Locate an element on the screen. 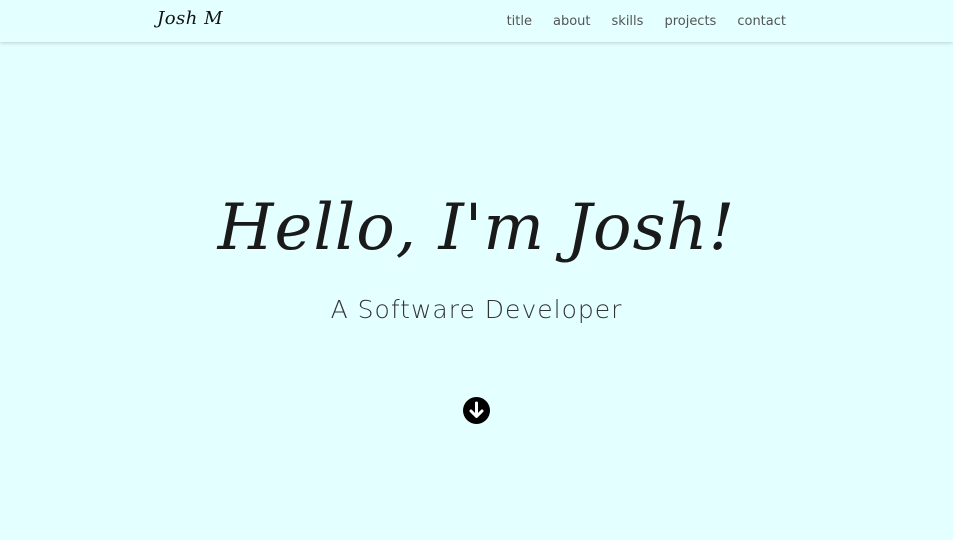 This screenshot has width=953, height=540. hero-title: Hello, I'm Josh! is located at coordinates (476, 228).